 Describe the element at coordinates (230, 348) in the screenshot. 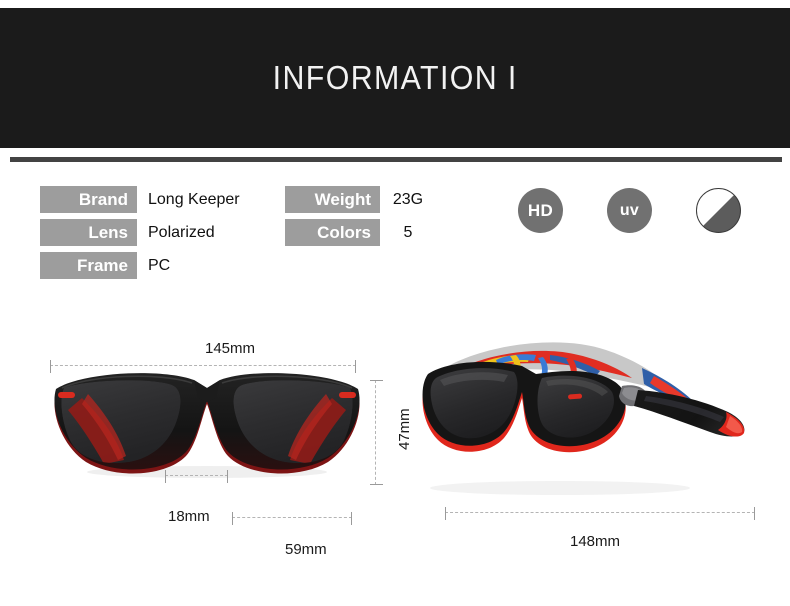

I see `dimension-label-front-width: 145mm` at that location.